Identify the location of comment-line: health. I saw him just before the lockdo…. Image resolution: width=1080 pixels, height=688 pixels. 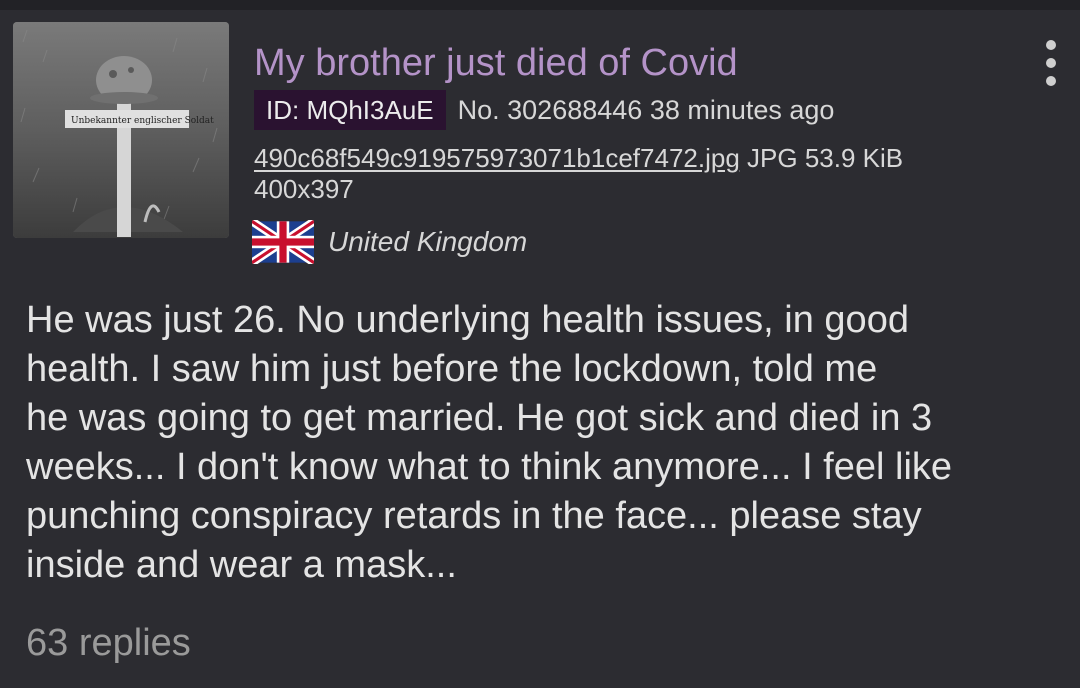
(452, 369).